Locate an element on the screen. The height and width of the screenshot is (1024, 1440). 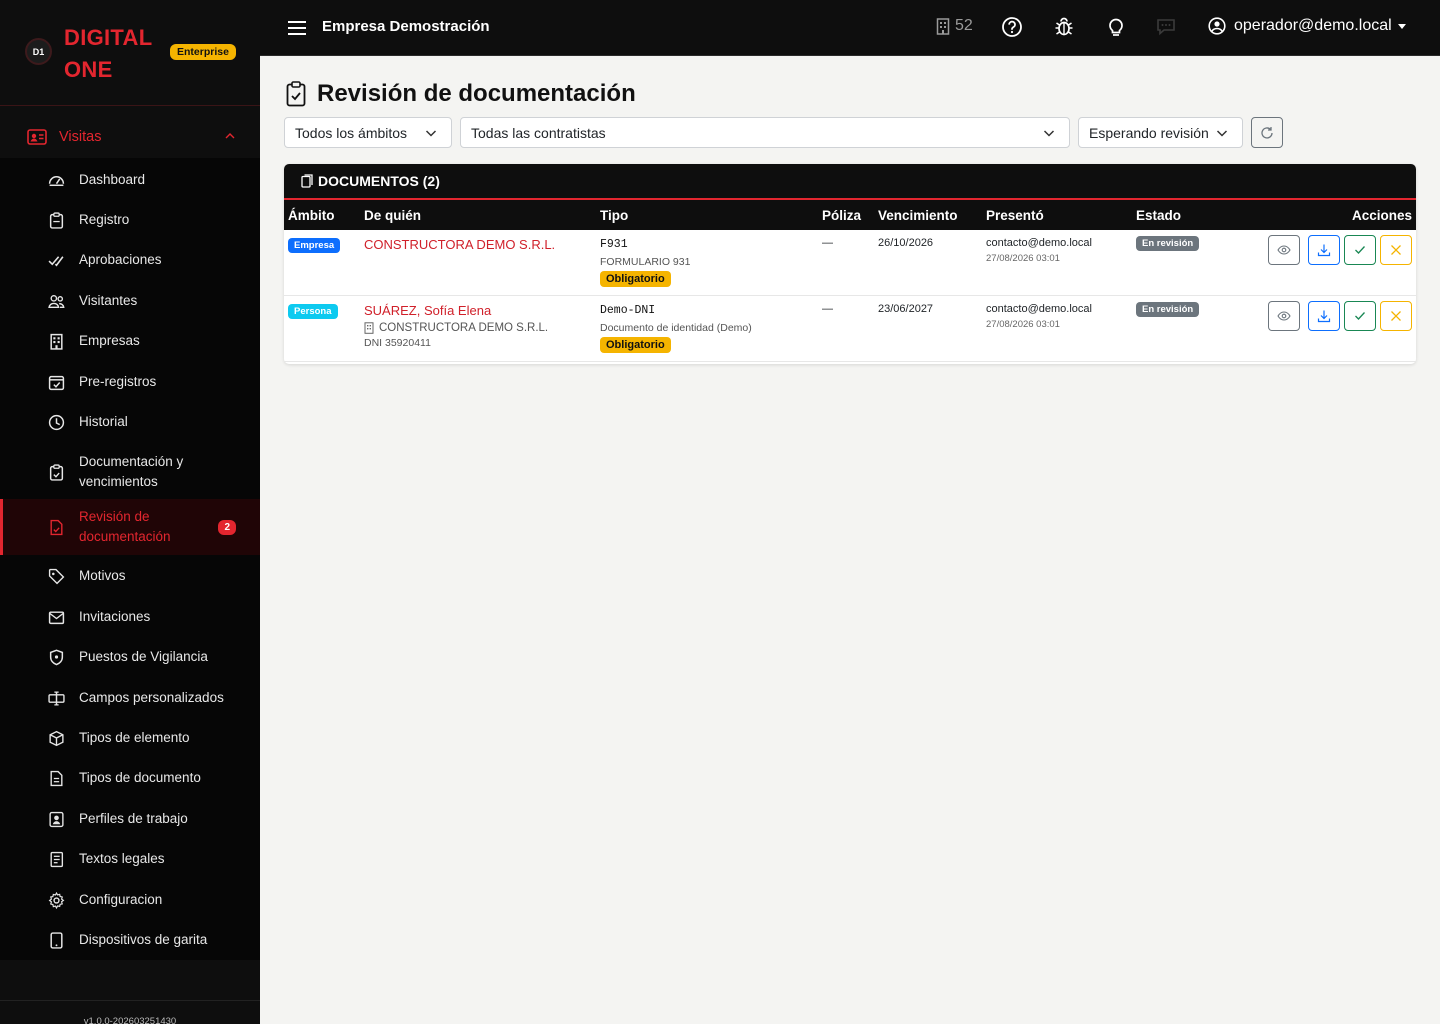
scope-filter-select: Todos los ámbitos is located at coordinates (368, 132).